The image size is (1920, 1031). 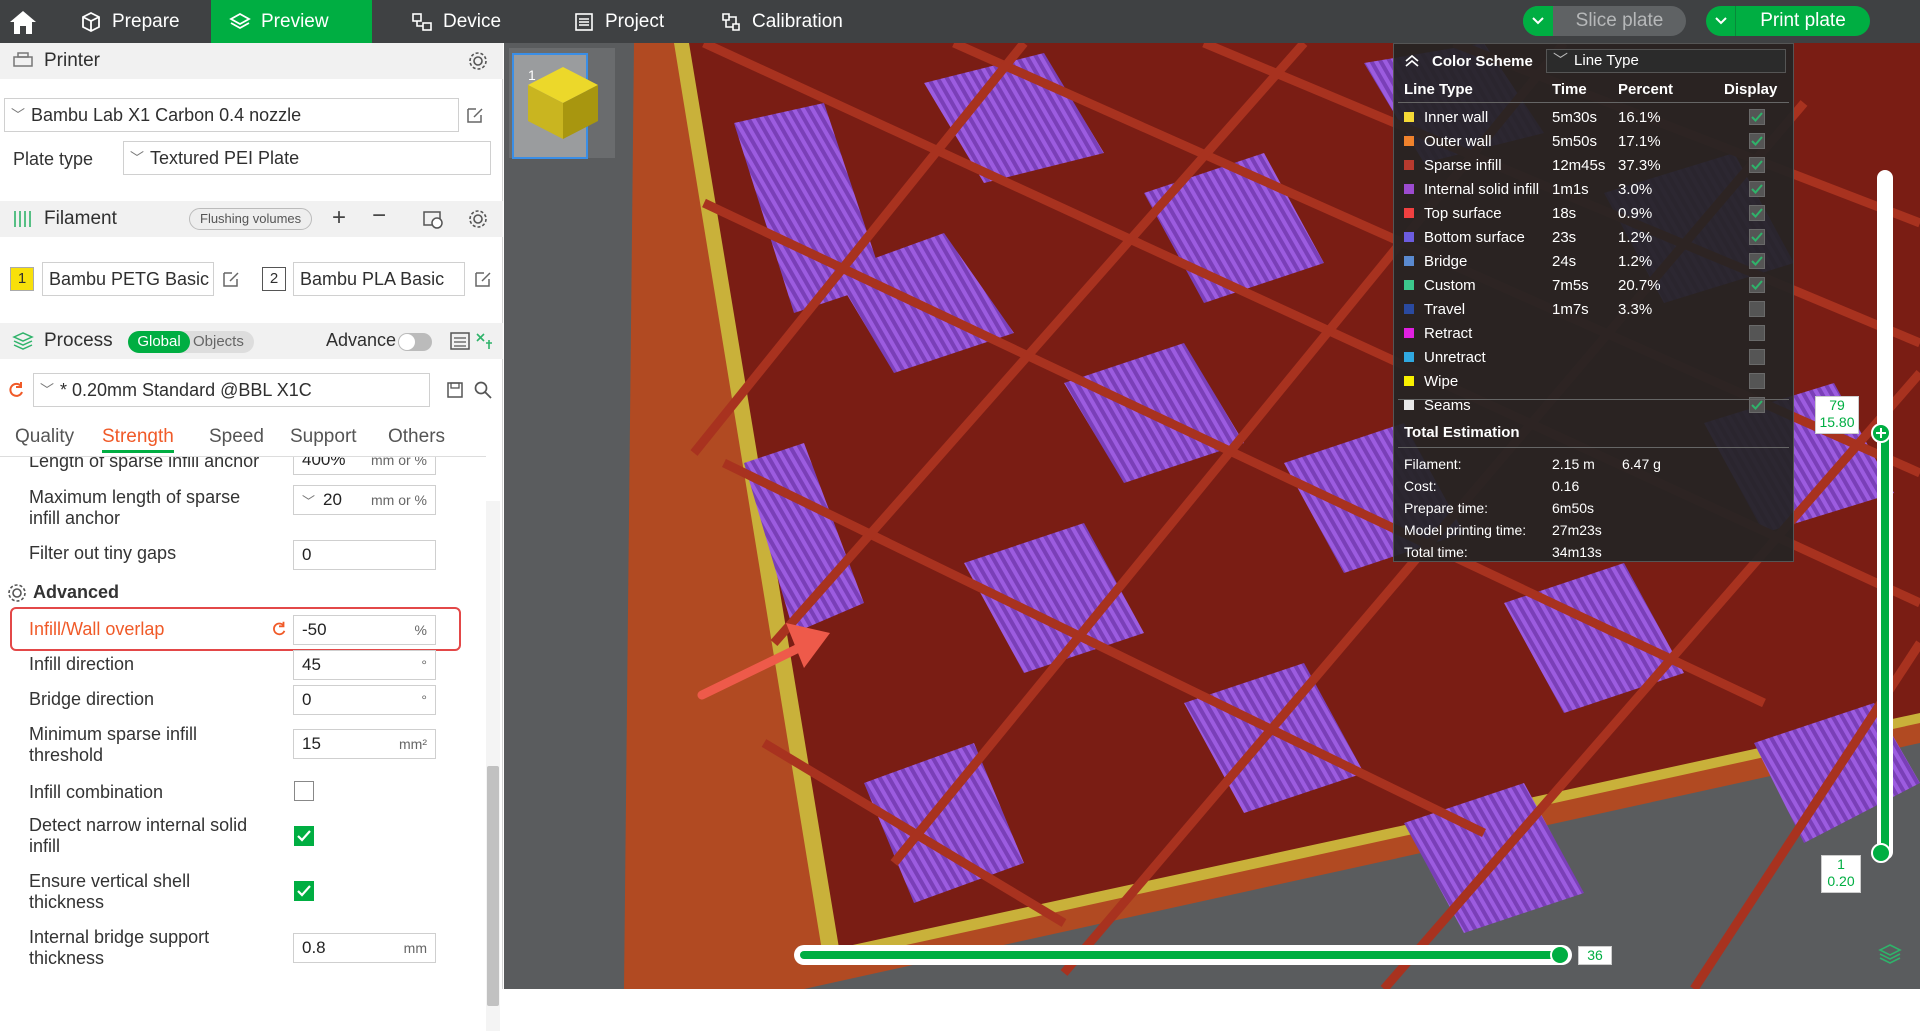 What do you see at coordinates (231, 115) in the screenshot?
I see `printer-select: ﹀ Bambu Lab X1 Carbon 0.4 nozzle` at bounding box center [231, 115].